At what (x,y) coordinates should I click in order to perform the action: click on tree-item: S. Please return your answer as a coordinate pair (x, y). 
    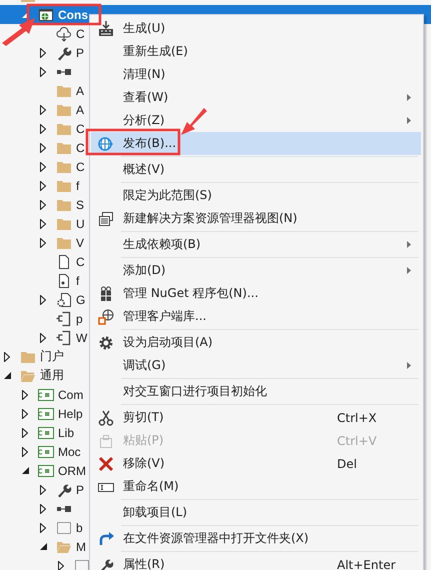
    Looking at the image, I should click on (44, 204).